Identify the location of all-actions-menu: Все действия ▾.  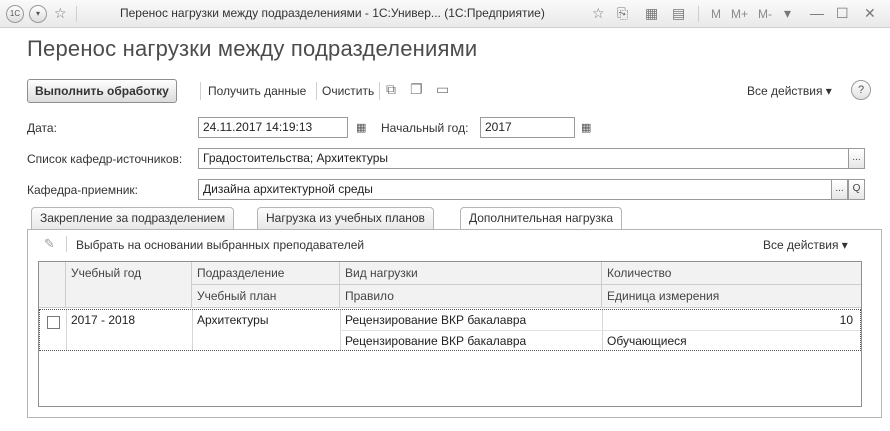
(789, 91).